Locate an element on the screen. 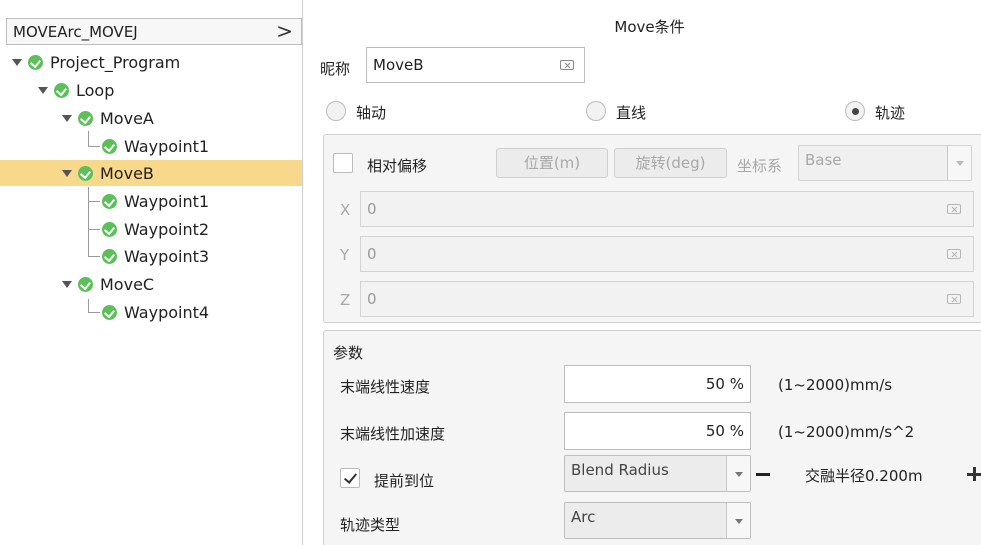 This screenshot has height=545, width=981. linear-acc-input: 50 % is located at coordinates (657, 431).